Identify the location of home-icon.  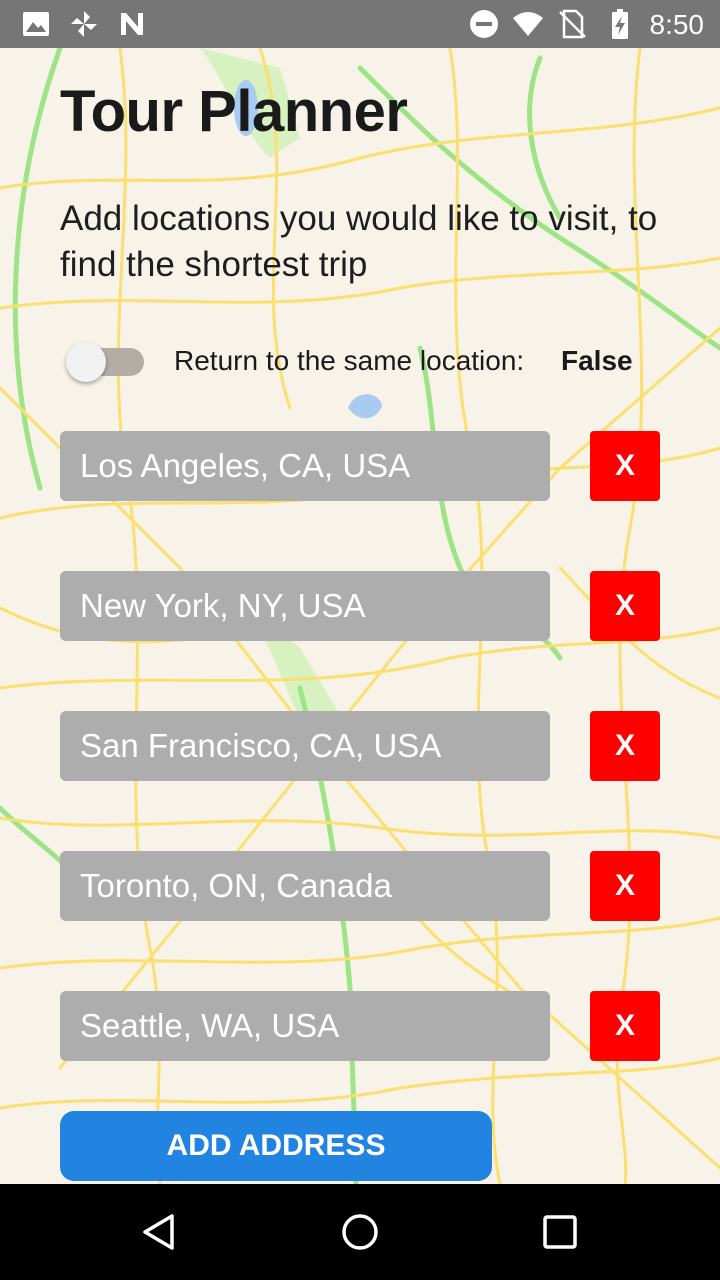
(360, 1232).